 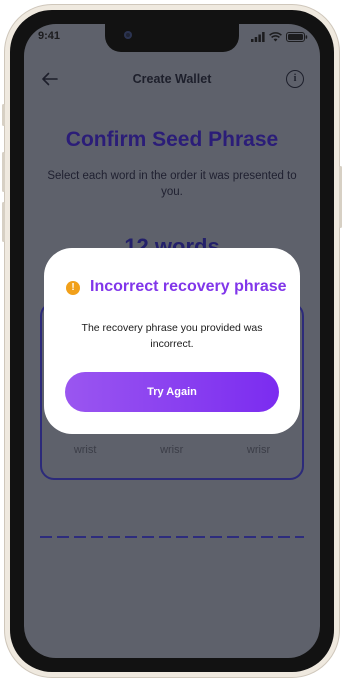 I want to click on dashed-separator, so click(x=172, y=537).